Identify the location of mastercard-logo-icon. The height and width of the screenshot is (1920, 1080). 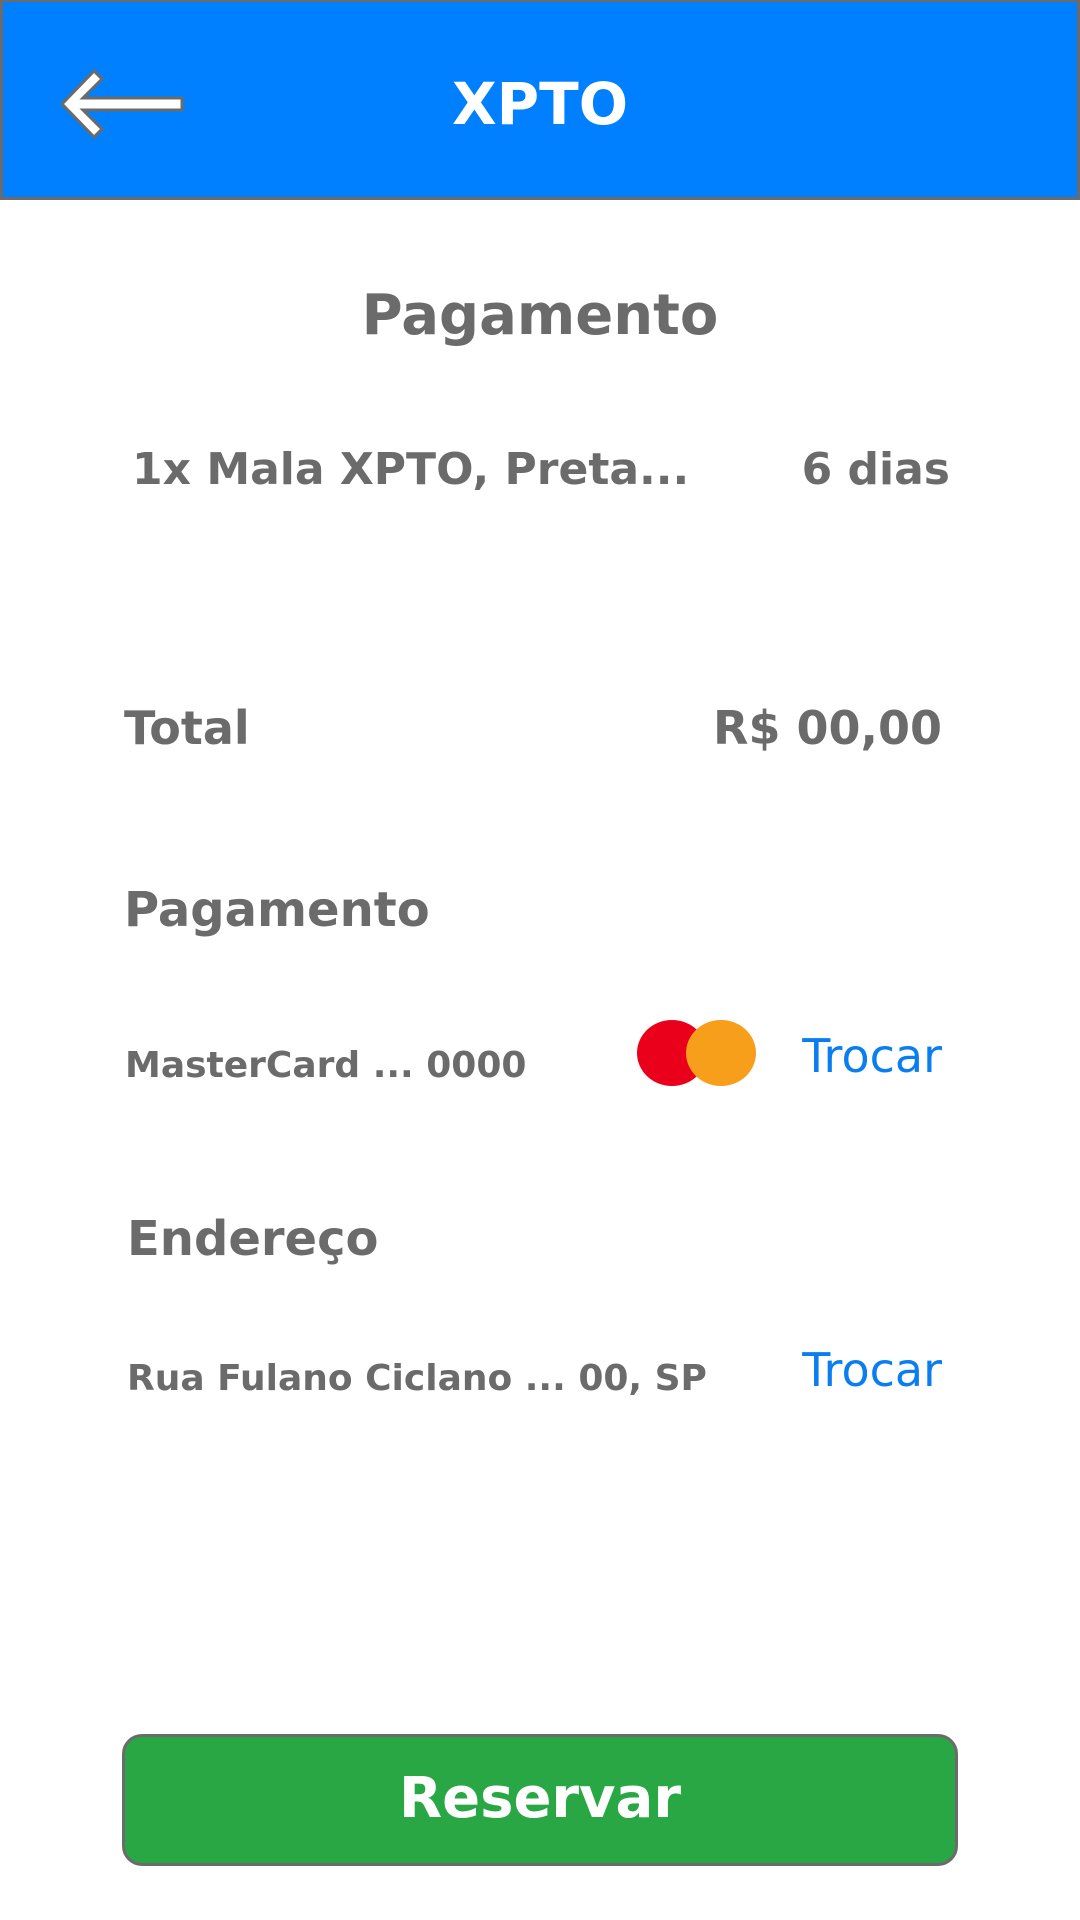
(696, 1053).